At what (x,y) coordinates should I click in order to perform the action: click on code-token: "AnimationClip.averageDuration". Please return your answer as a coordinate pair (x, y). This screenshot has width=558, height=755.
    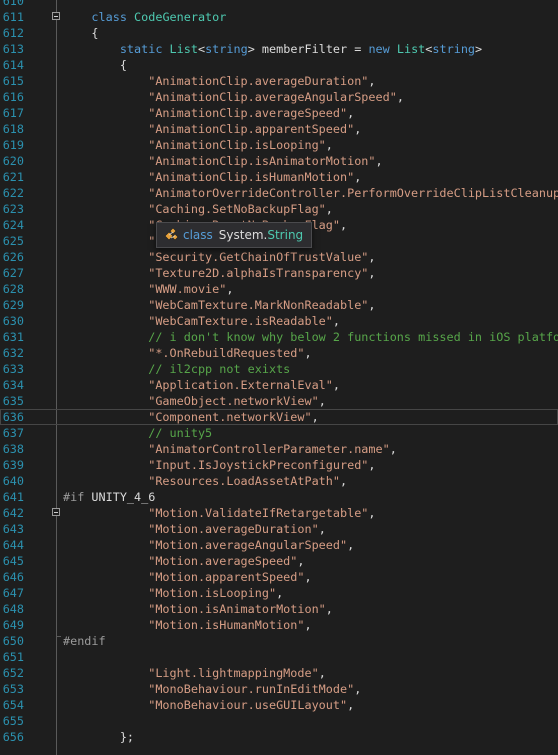
    Looking at the image, I should click on (216, 81).